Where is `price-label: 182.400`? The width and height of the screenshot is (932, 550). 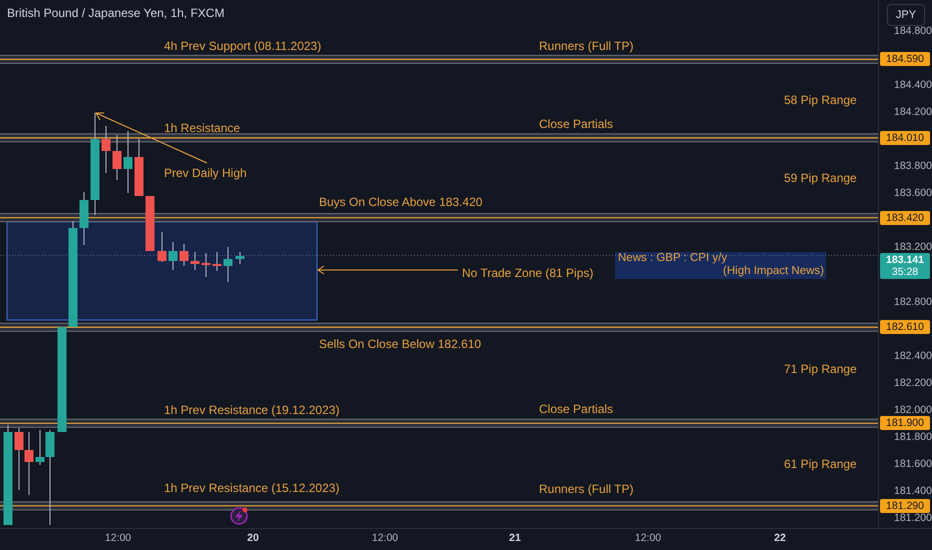
price-label: 182.400 is located at coordinates (913, 356).